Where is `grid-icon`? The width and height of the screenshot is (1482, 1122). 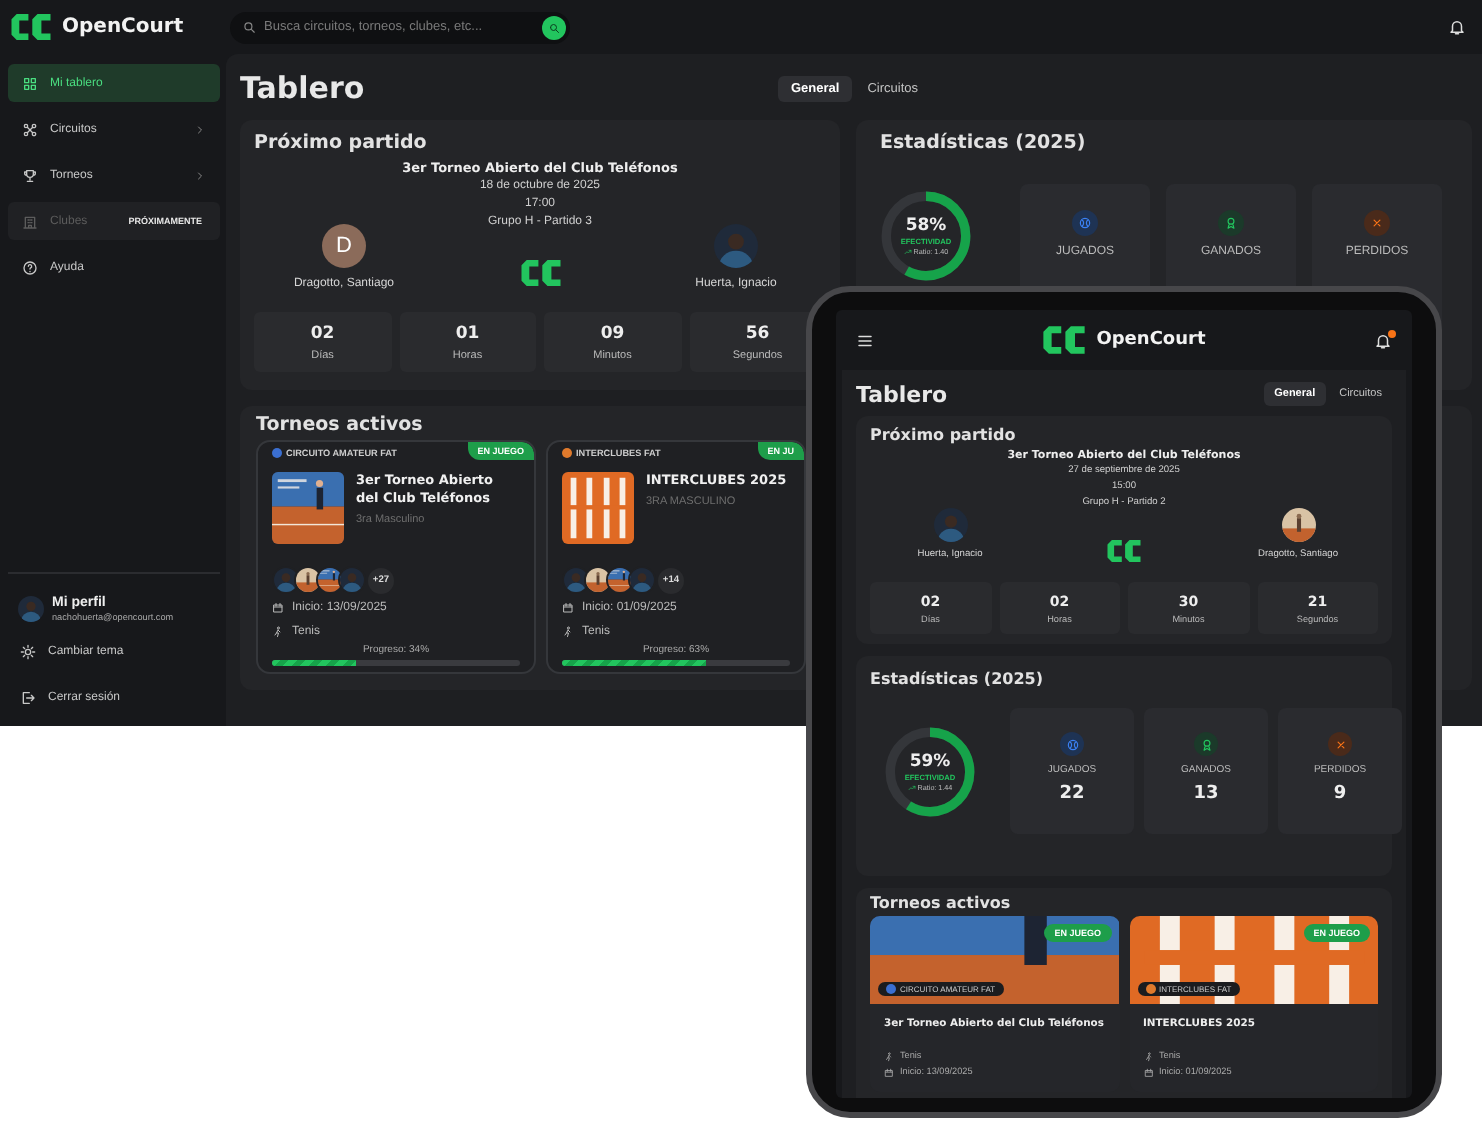 grid-icon is located at coordinates (30, 83).